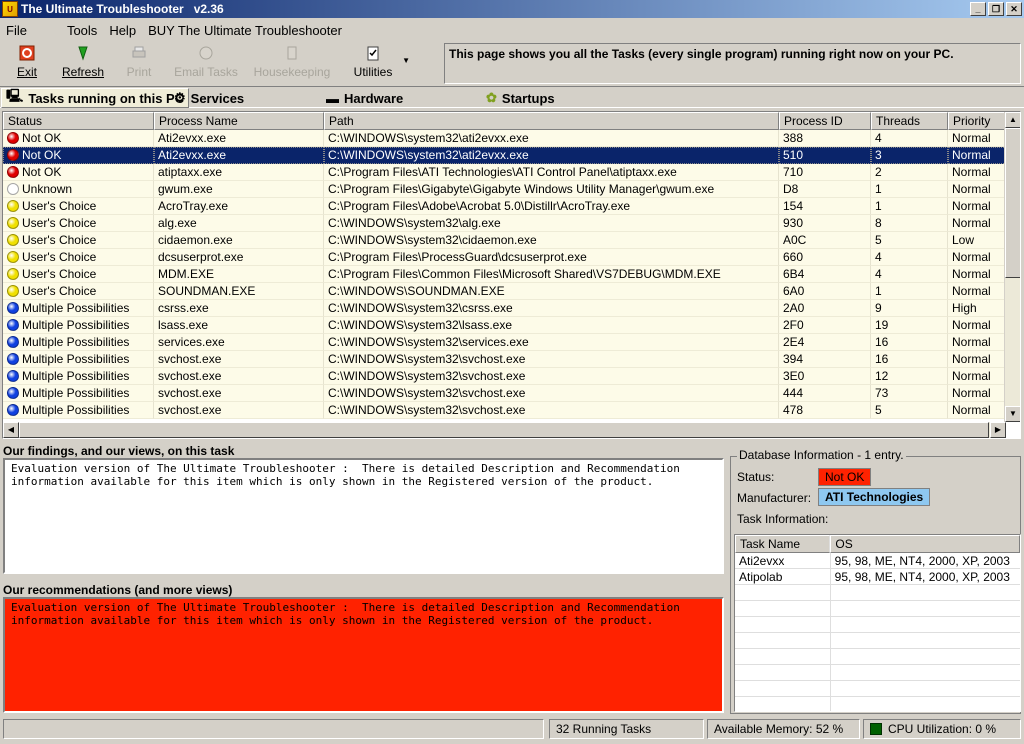  Describe the element at coordinates (783, 544) in the screenshot. I see `col-header-task-name: Task Name` at that location.